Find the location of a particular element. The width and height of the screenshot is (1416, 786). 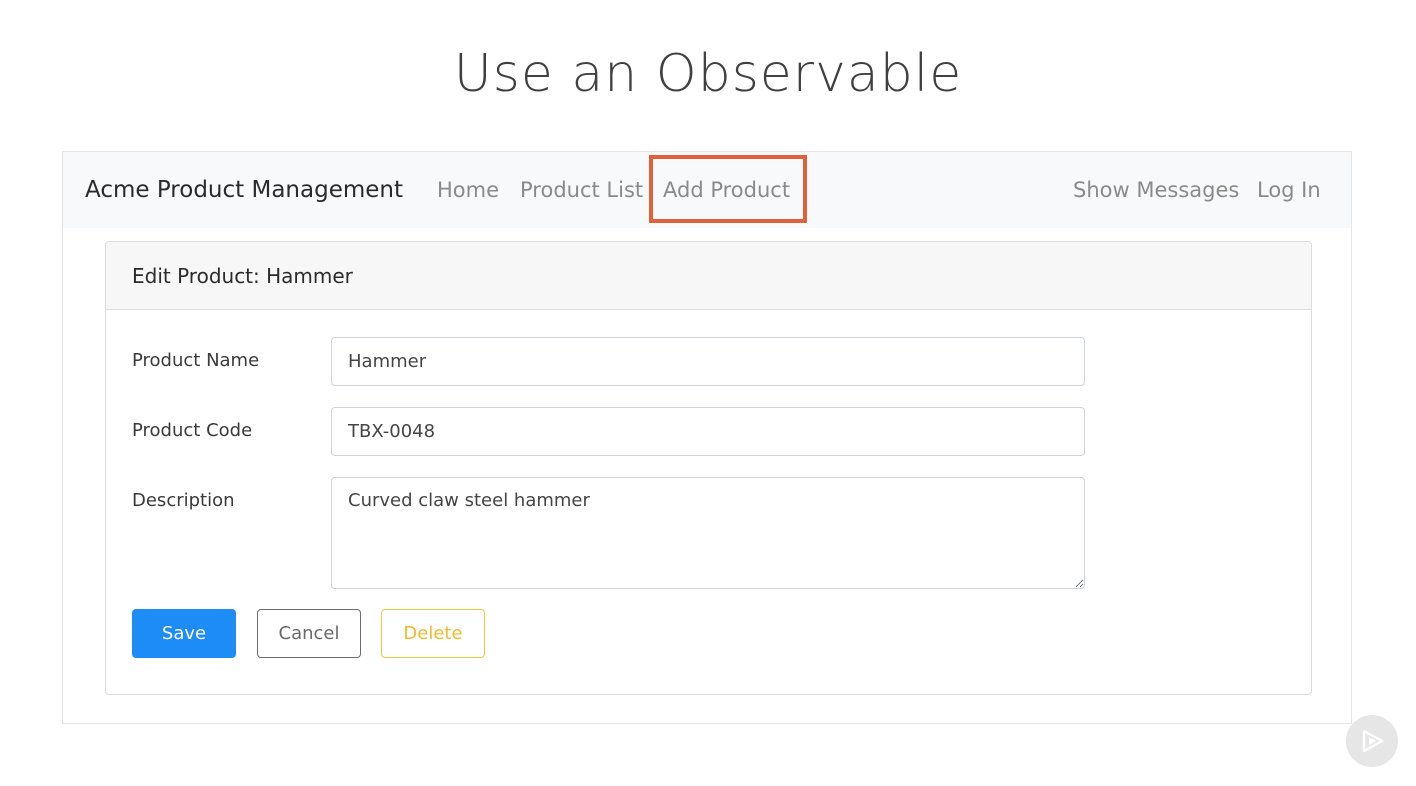

description-textarea: Curved claw steel hammer is located at coordinates (708, 533).